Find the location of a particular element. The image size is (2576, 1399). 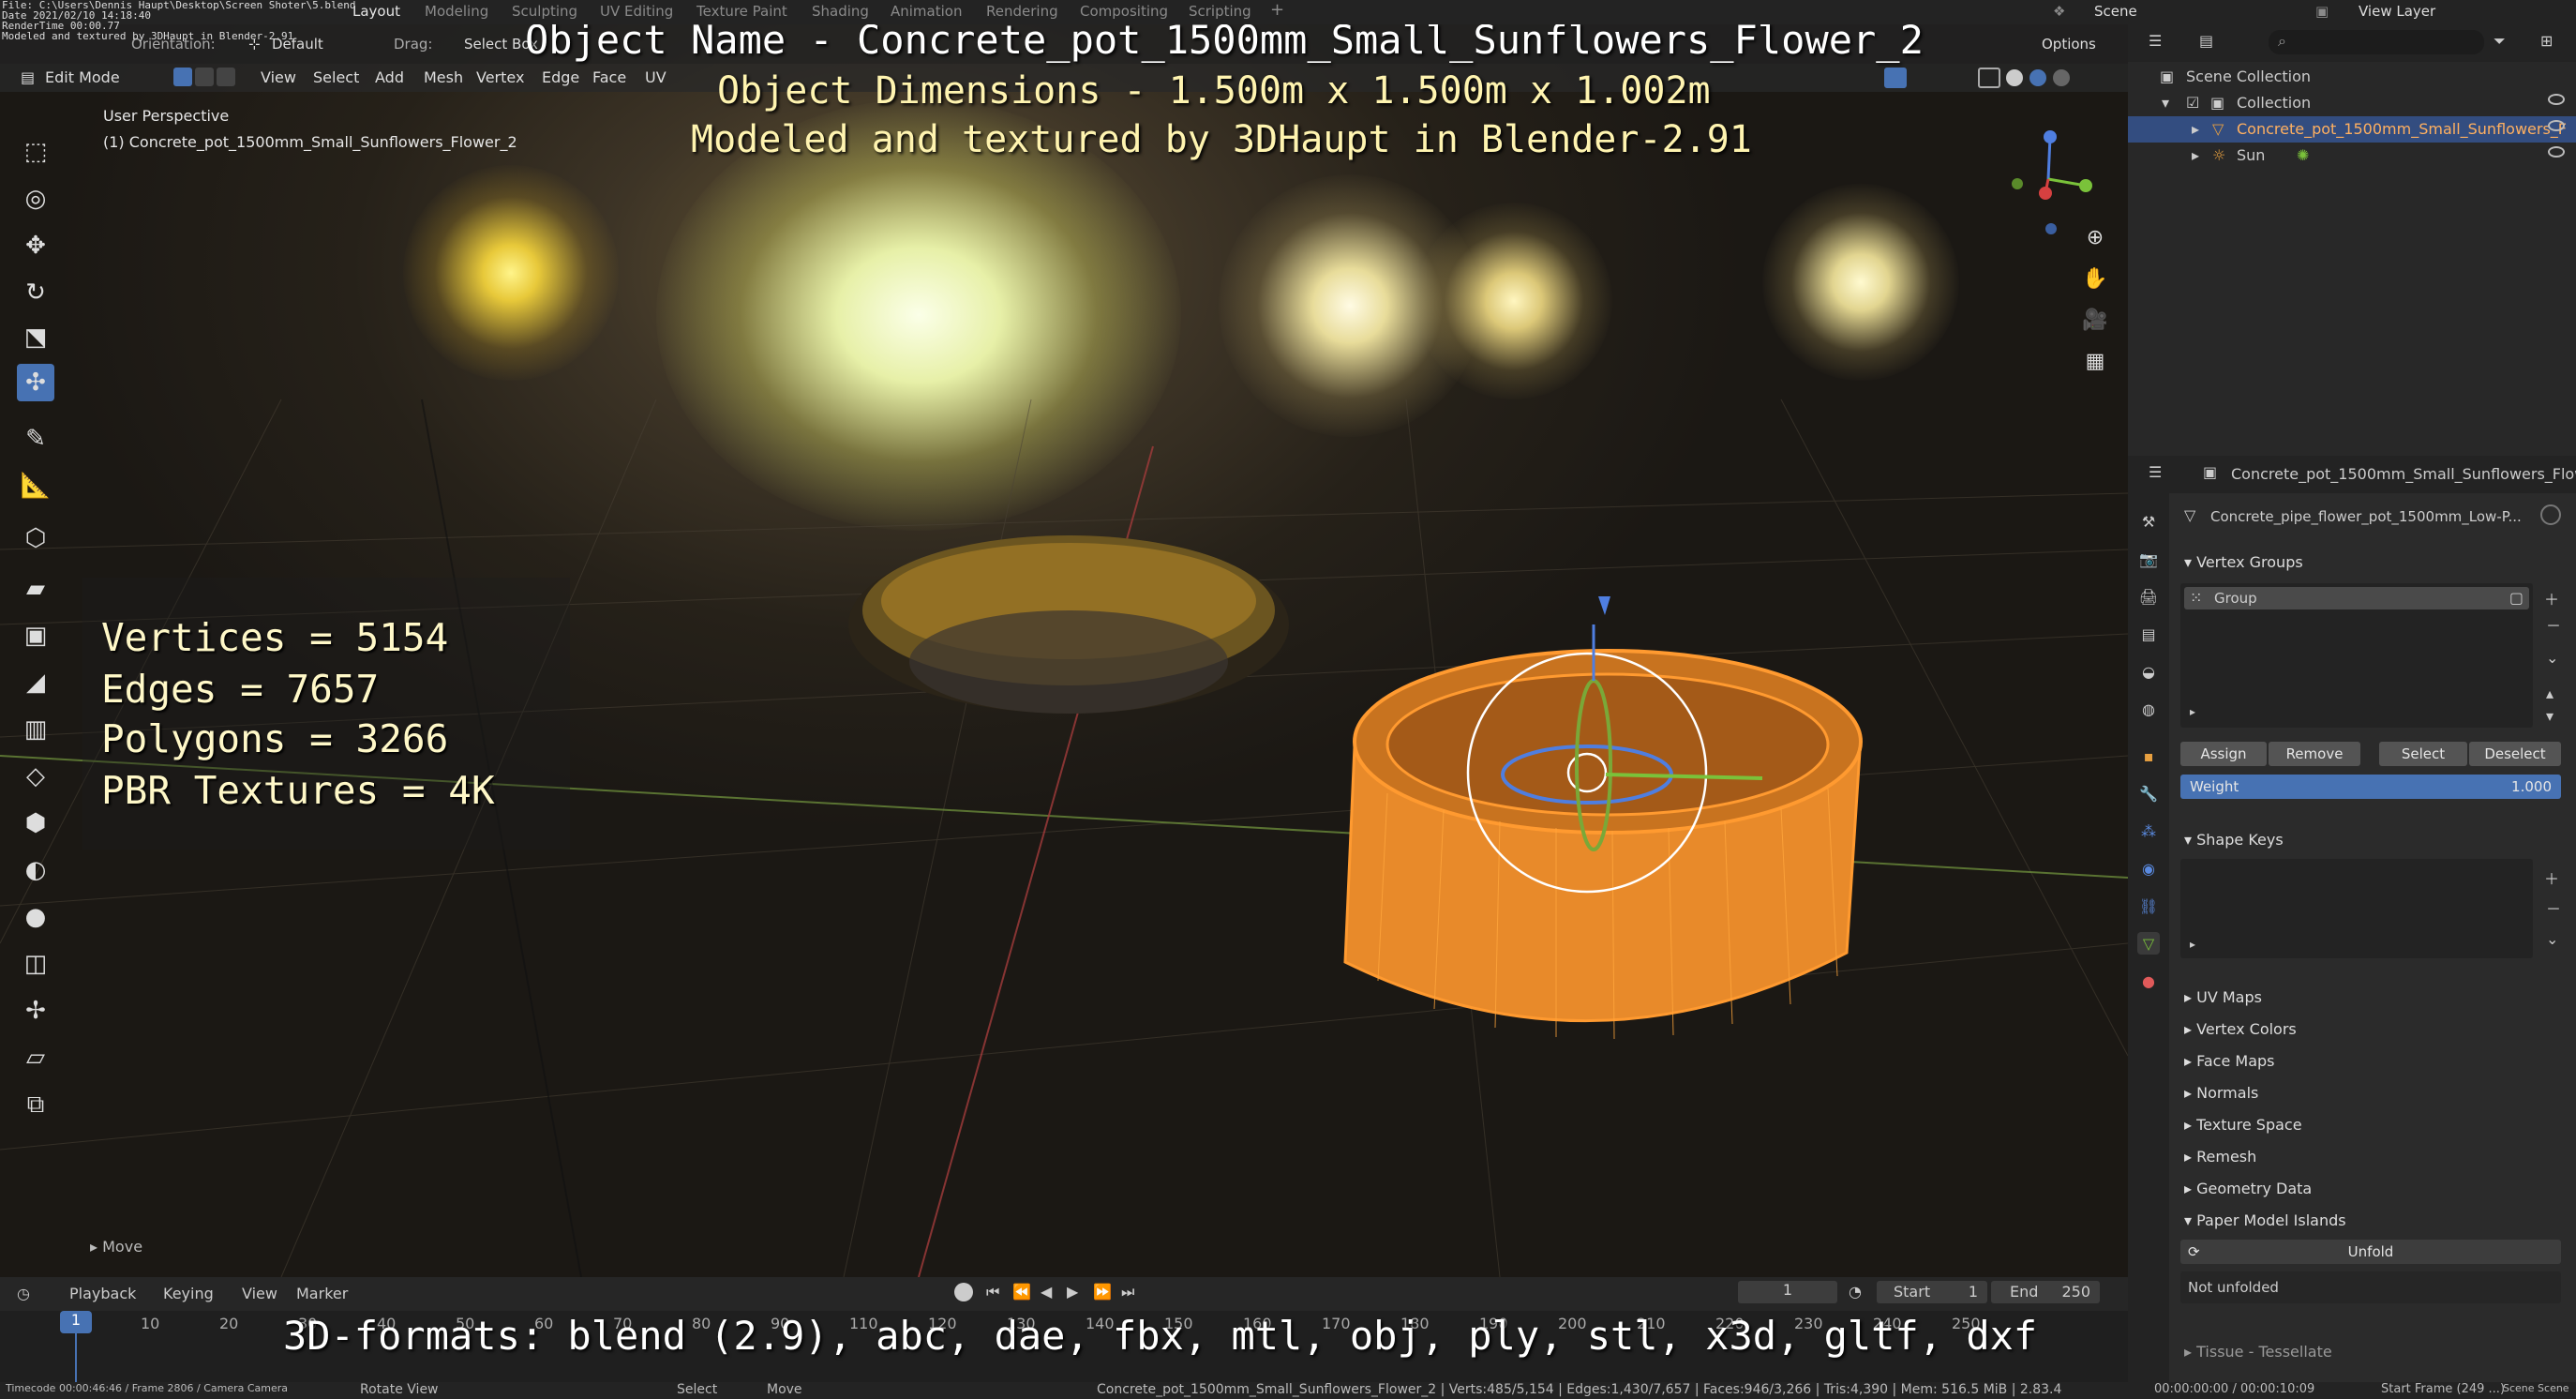

vertex-select-mode-icon is located at coordinates (182, 77).